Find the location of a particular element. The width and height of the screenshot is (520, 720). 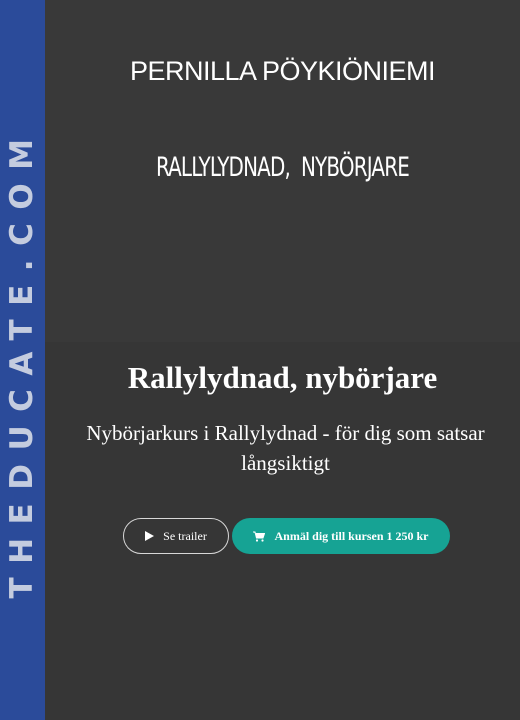

trailer-button-label: Se trailer is located at coordinates (185, 535).